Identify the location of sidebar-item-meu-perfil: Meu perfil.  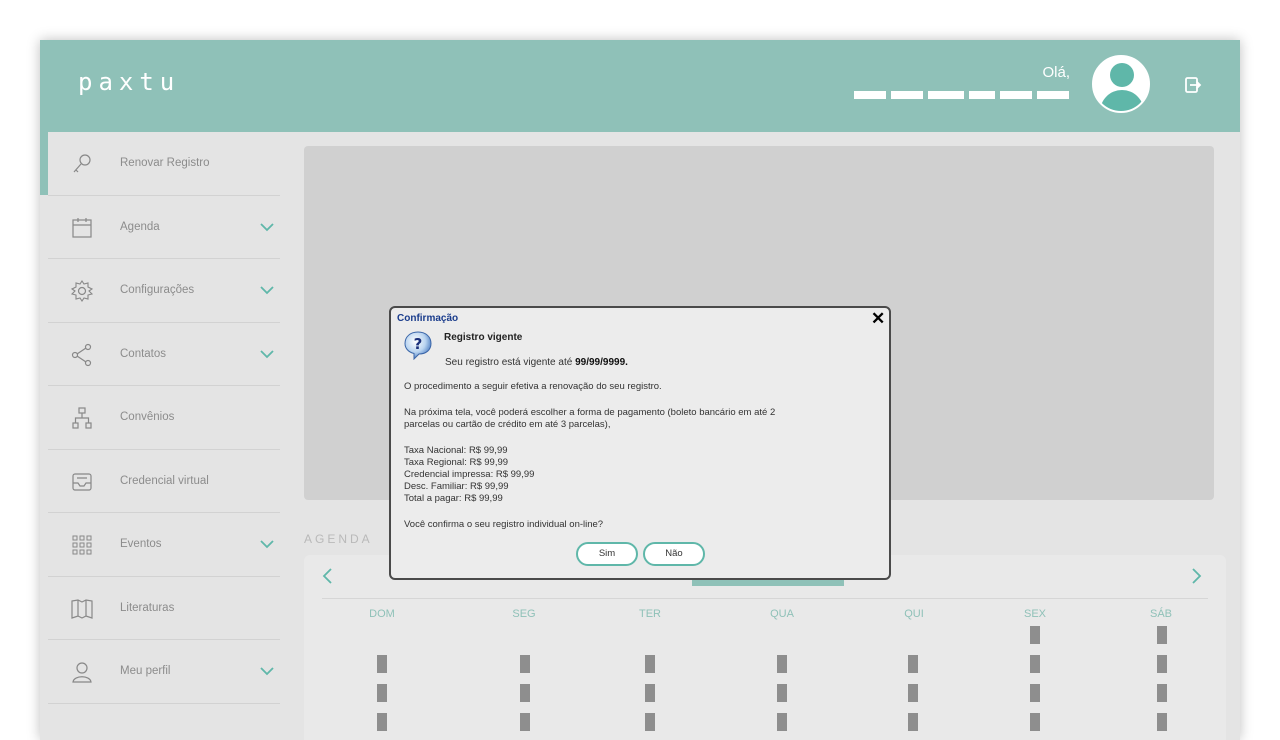
(164, 672).